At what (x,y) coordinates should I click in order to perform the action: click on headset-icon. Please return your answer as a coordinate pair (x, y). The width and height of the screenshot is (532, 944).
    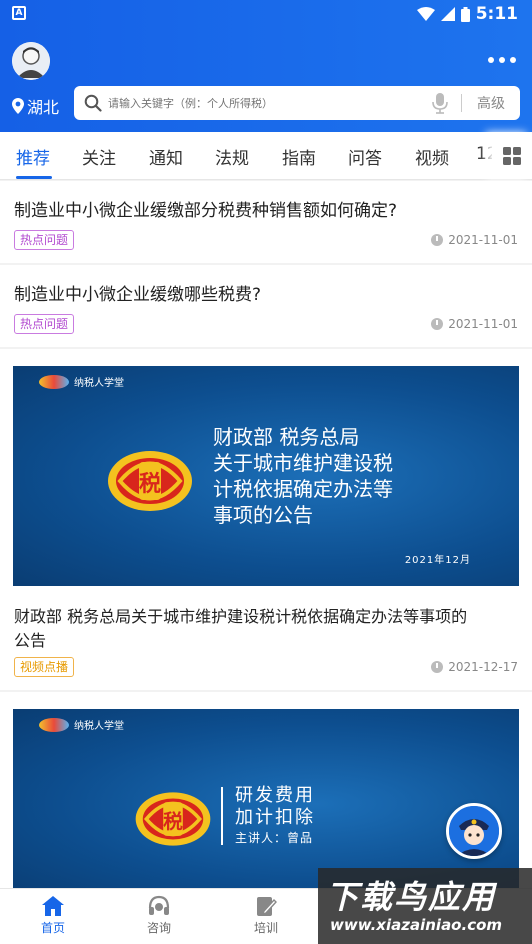
    Looking at the image, I should click on (159, 905).